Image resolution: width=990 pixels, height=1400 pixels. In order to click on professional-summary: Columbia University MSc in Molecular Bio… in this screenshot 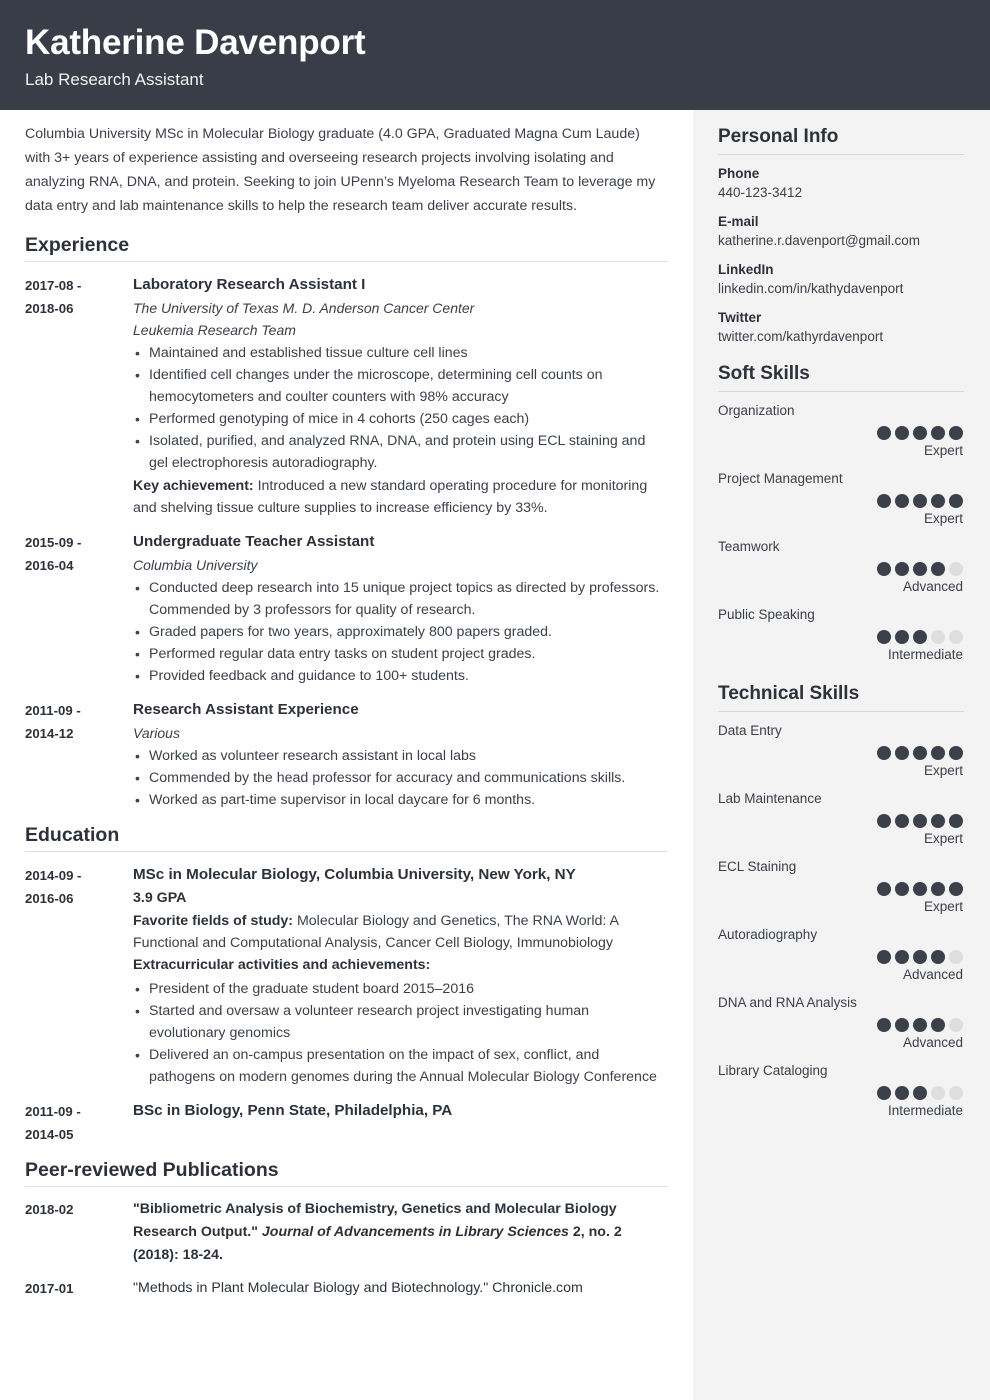, I will do `click(340, 170)`.